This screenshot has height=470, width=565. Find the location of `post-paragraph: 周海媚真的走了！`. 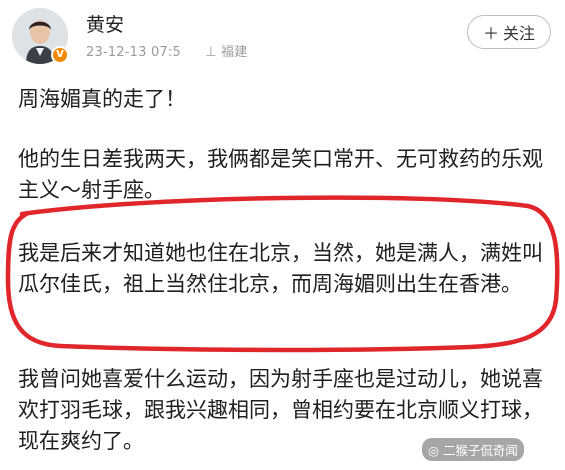

post-paragraph: 周海媚真的走了！ is located at coordinates (102, 99).